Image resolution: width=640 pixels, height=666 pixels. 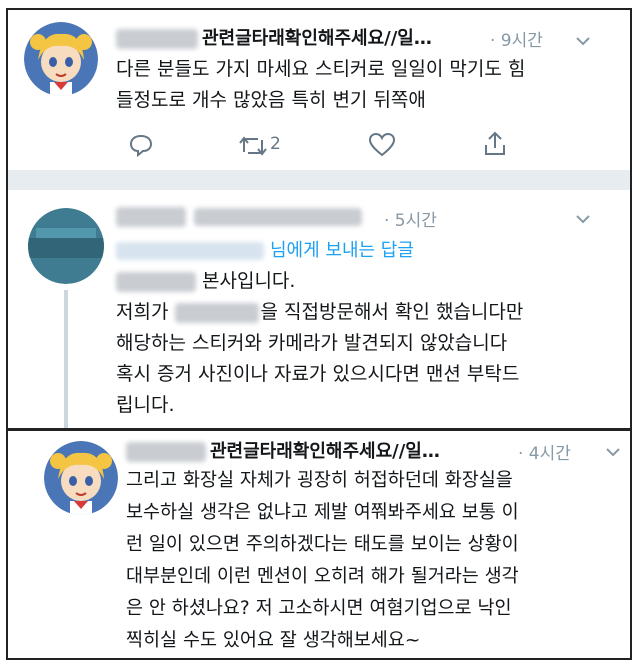 I want to click on redacted-handle, so click(x=278, y=217).